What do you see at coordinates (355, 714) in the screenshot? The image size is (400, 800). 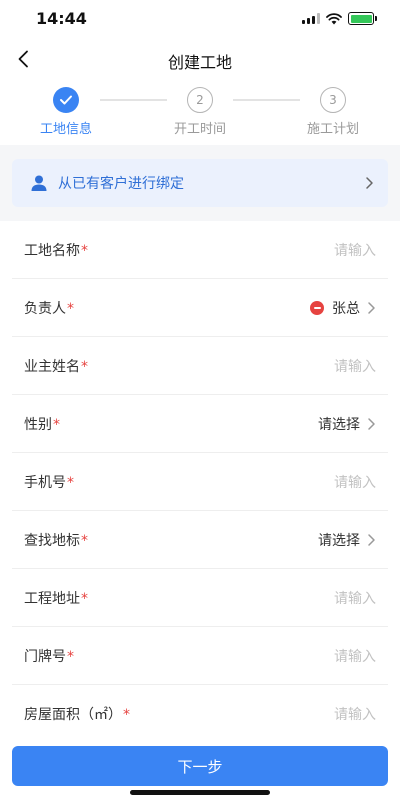 I see `house-area-input: 请输入` at bounding box center [355, 714].